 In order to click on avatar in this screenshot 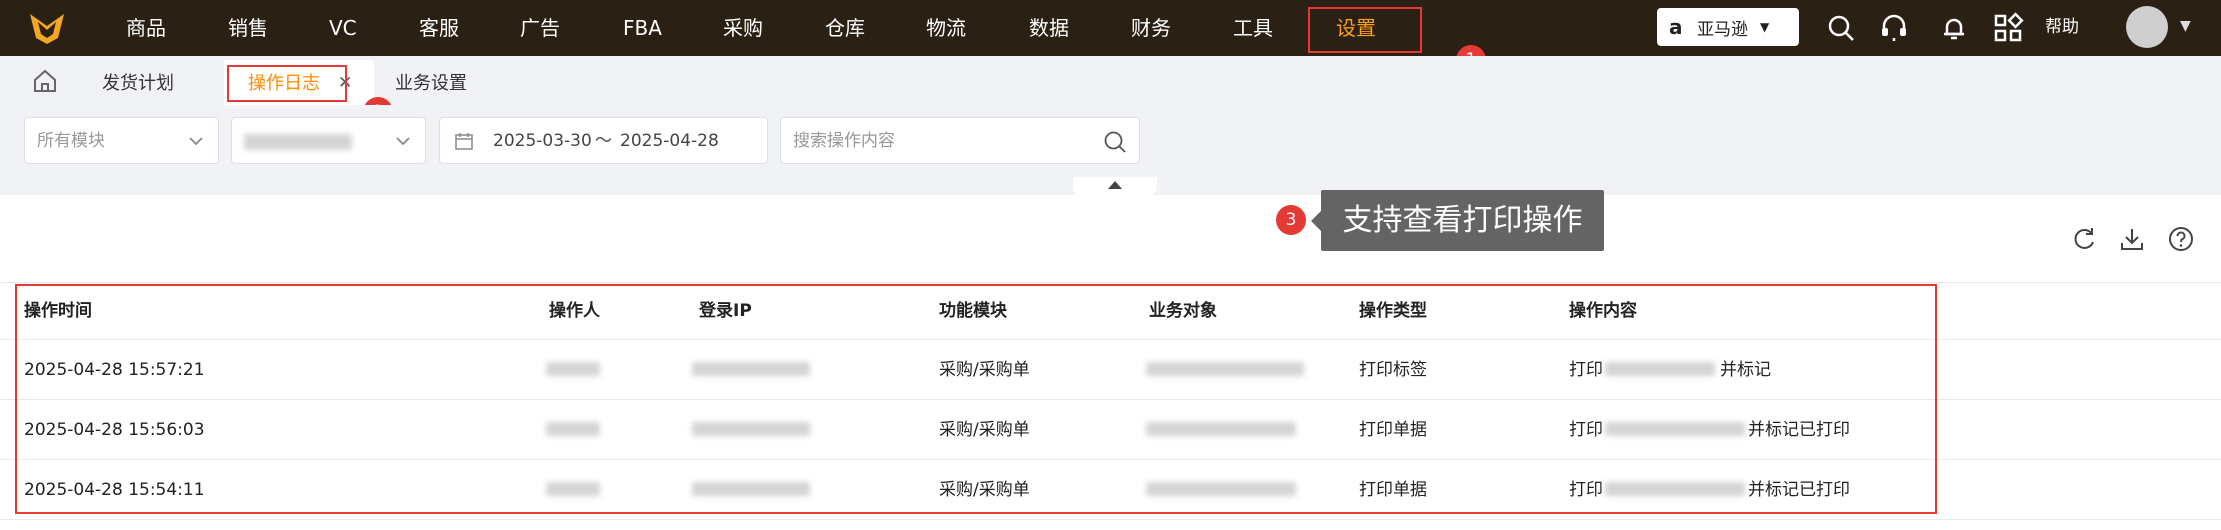, I will do `click(2147, 27)`.